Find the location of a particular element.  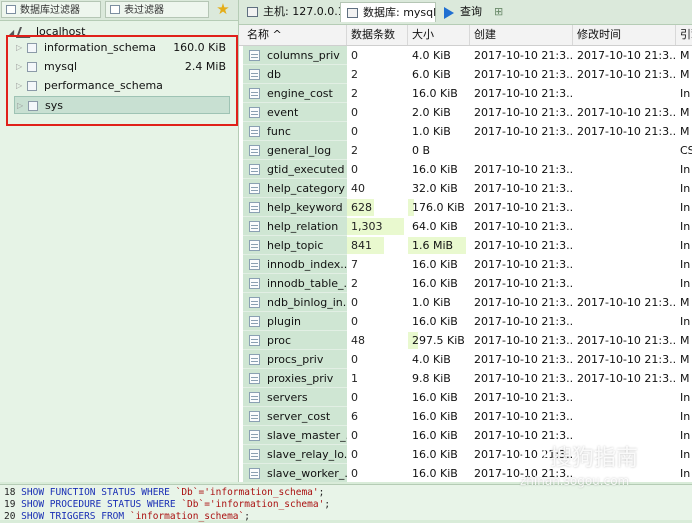

table-name: db is located at coordinates (295, 74).